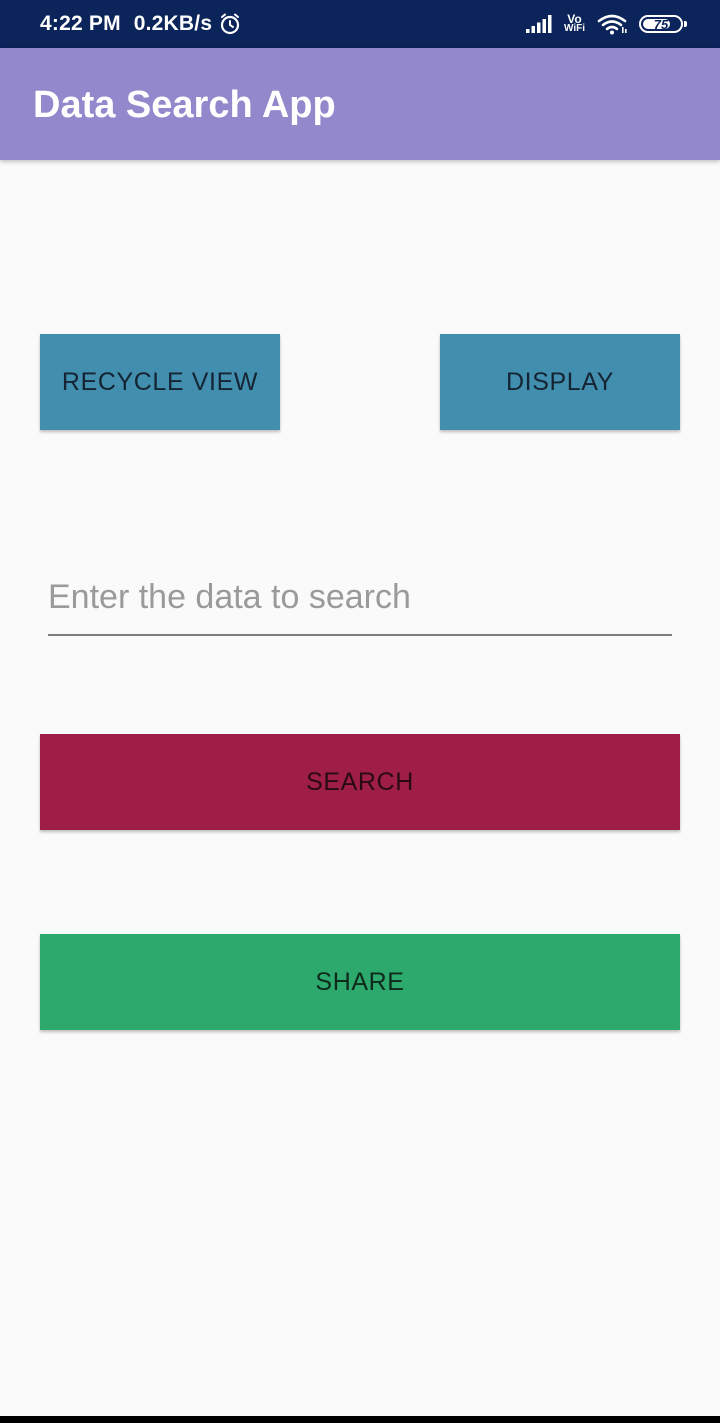 This screenshot has height=1423, width=720. I want to click on wifi-icon, so click(612, 24).